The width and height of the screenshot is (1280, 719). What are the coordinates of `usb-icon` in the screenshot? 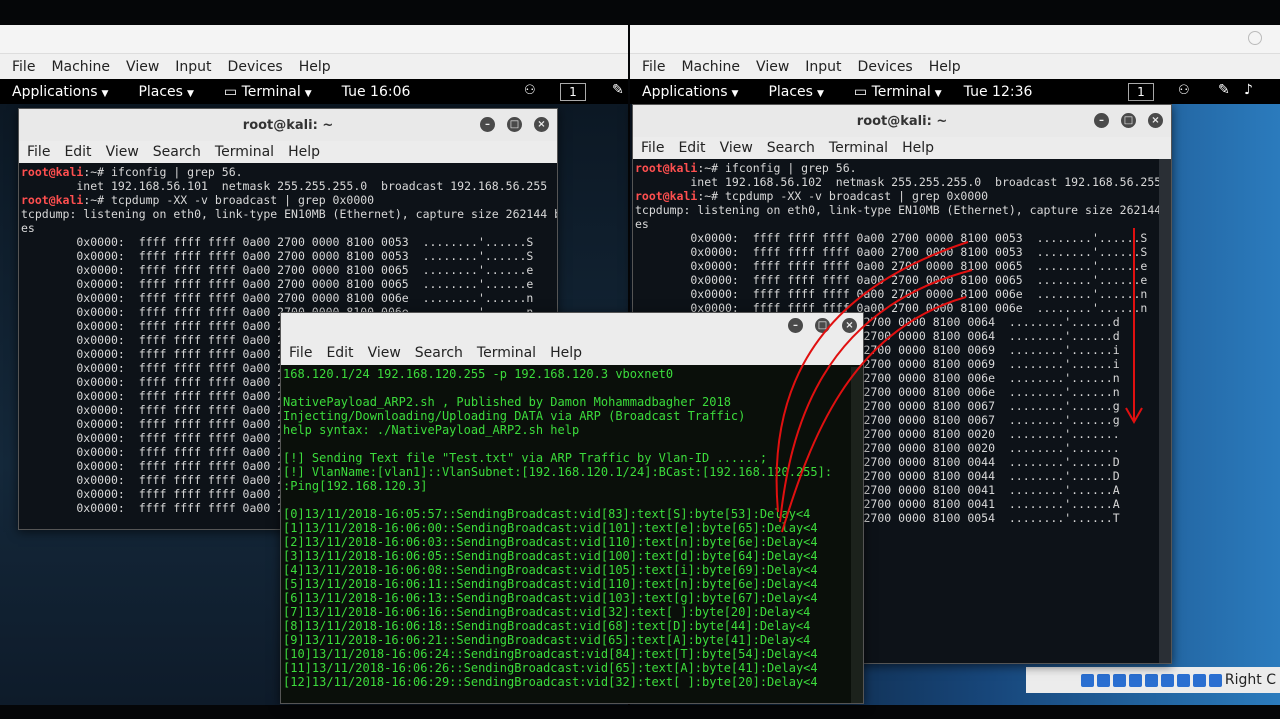 It's located at (1135, 680).